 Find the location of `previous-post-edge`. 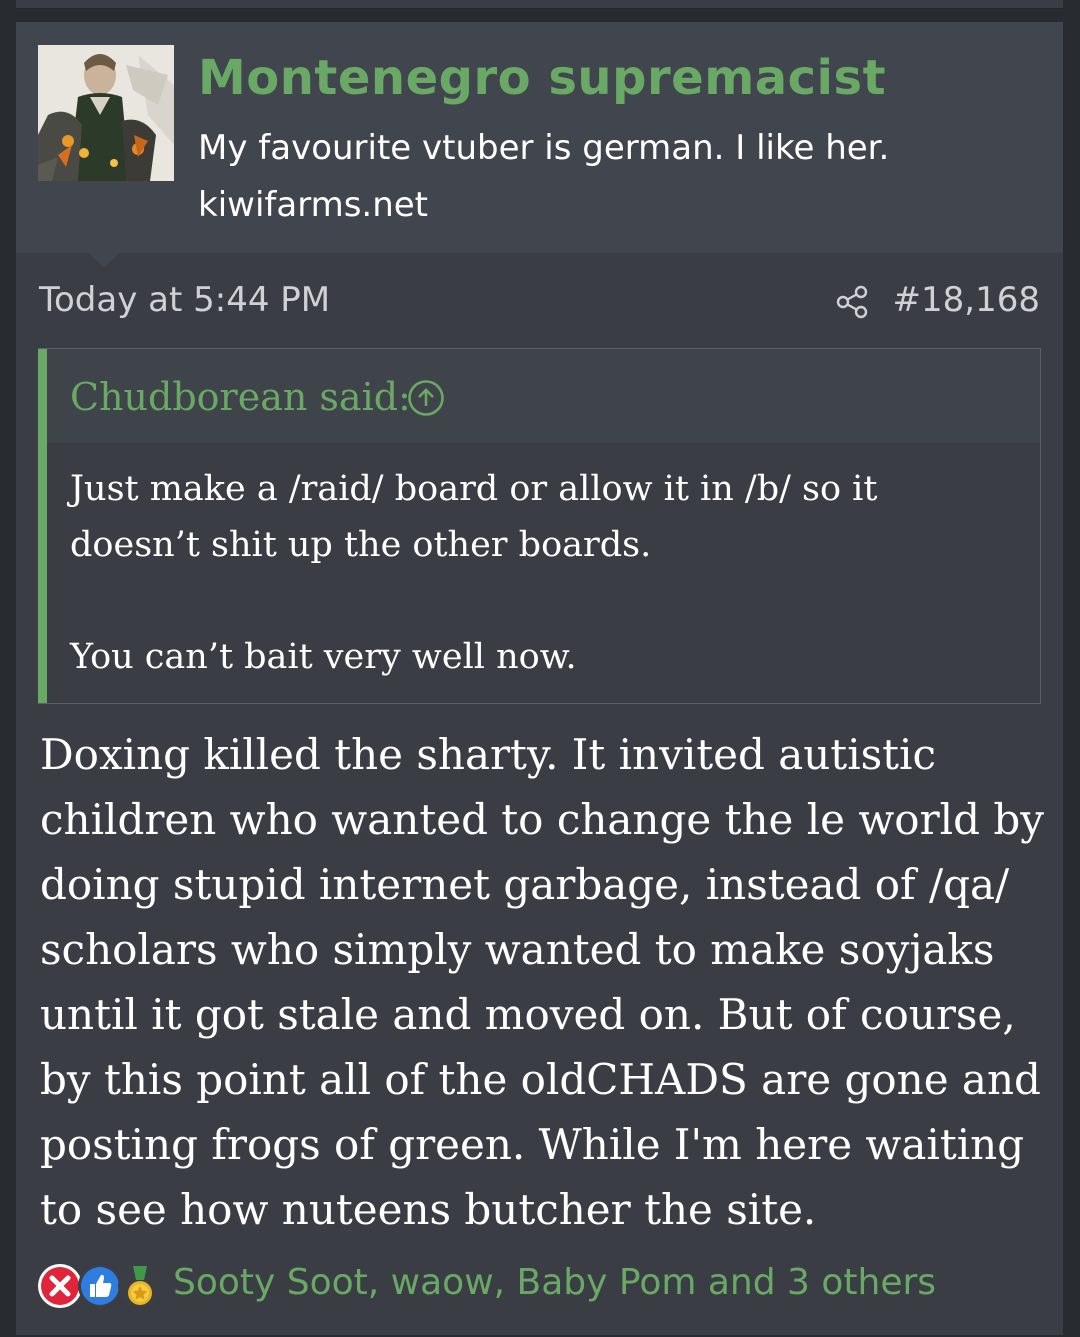

previous-post-edge is located at coordinates (539, 4).